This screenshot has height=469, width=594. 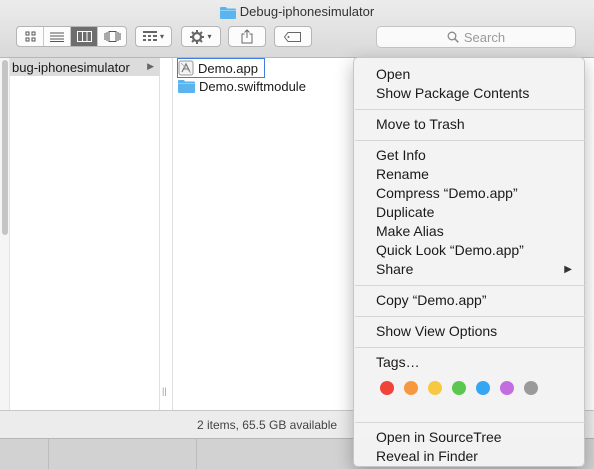 I want to click on file-name: Demo.swiftmodule, so click(x=252, y=86).